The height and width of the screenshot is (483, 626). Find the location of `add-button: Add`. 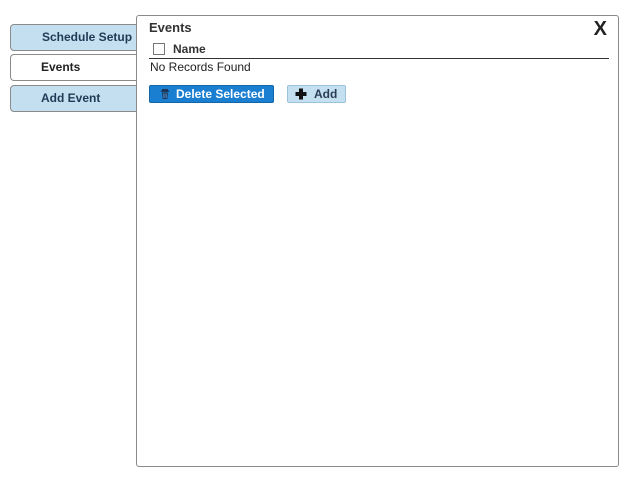

add-button: Add is located at coordinates (316, 94).